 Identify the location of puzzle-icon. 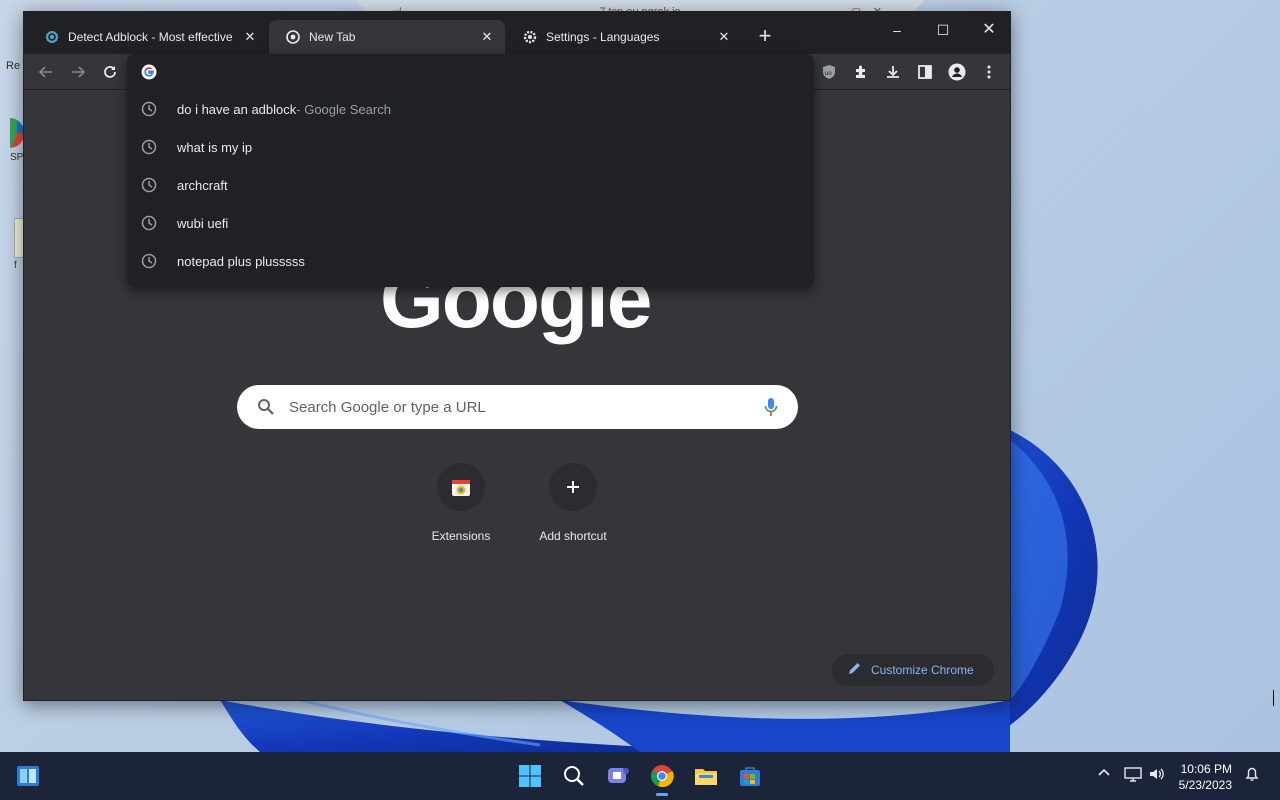
(860, 71).